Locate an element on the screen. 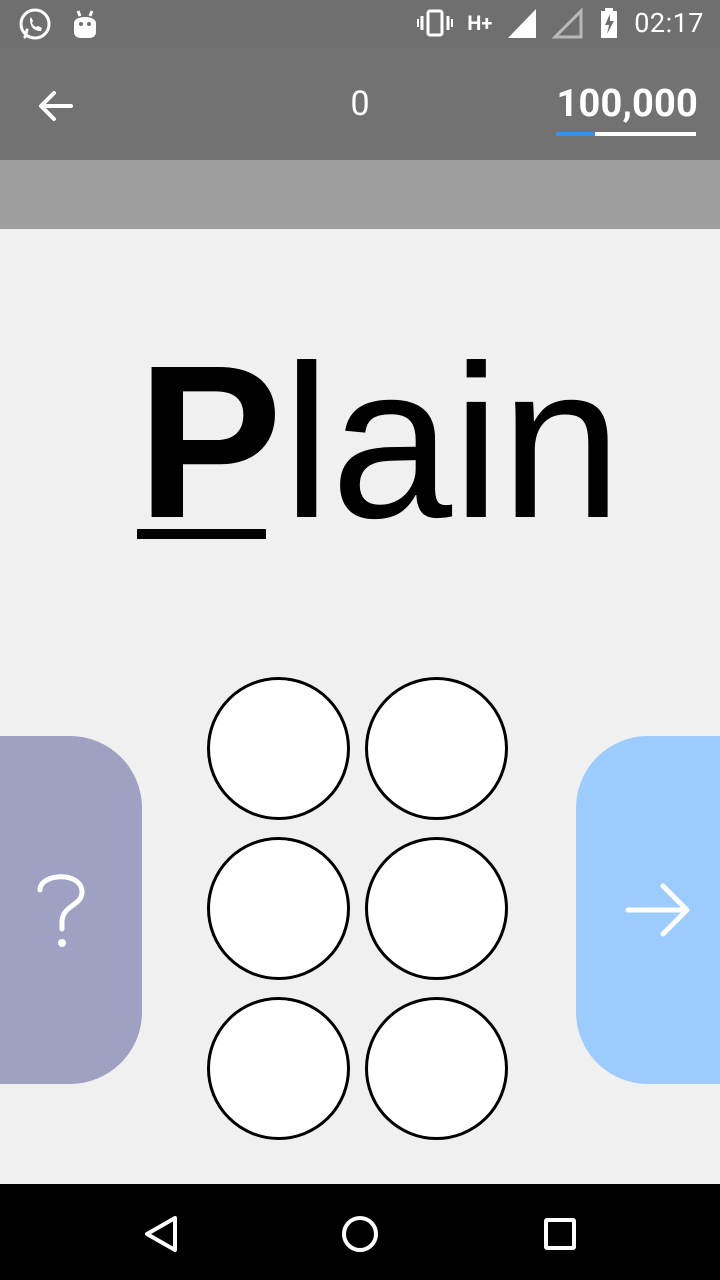  android-icon is located at coordinates (85, 24).